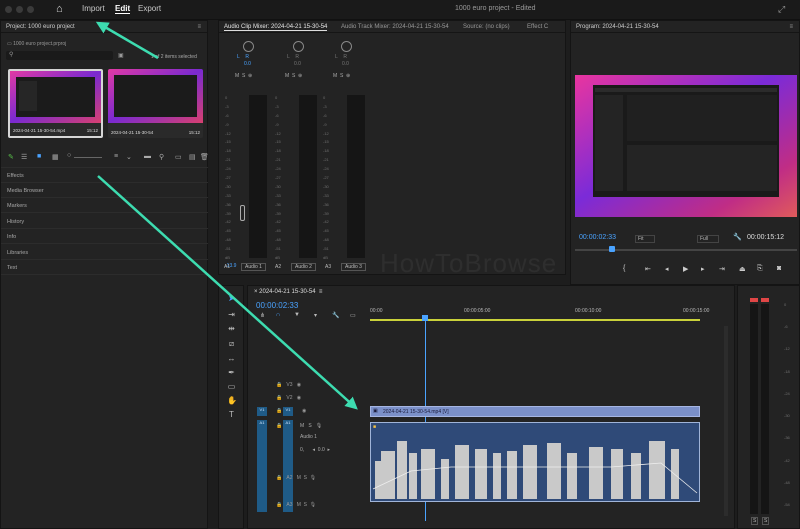 The image size is (800, 529). What do you see at coordinates (278, 315) in the screenshot?
I see `linked-selection-icon: ∩` at bounding box center [278, 315].